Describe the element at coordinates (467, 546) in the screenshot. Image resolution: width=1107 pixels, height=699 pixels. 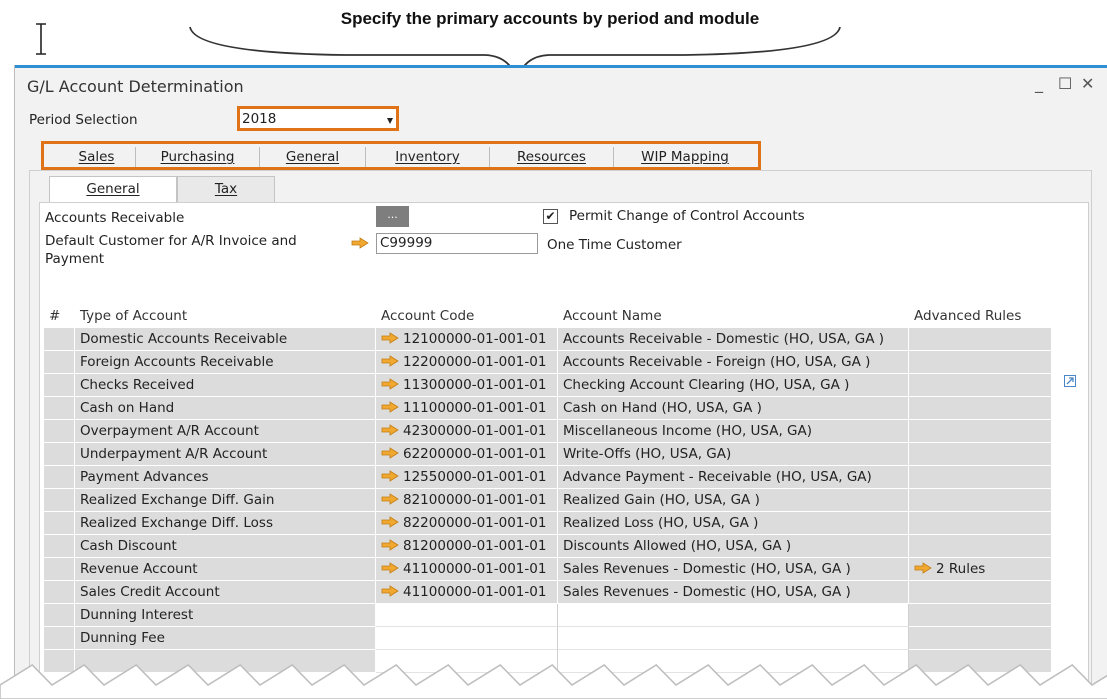
I see `account-code-cell: 81200000-01-001-01` at that location.